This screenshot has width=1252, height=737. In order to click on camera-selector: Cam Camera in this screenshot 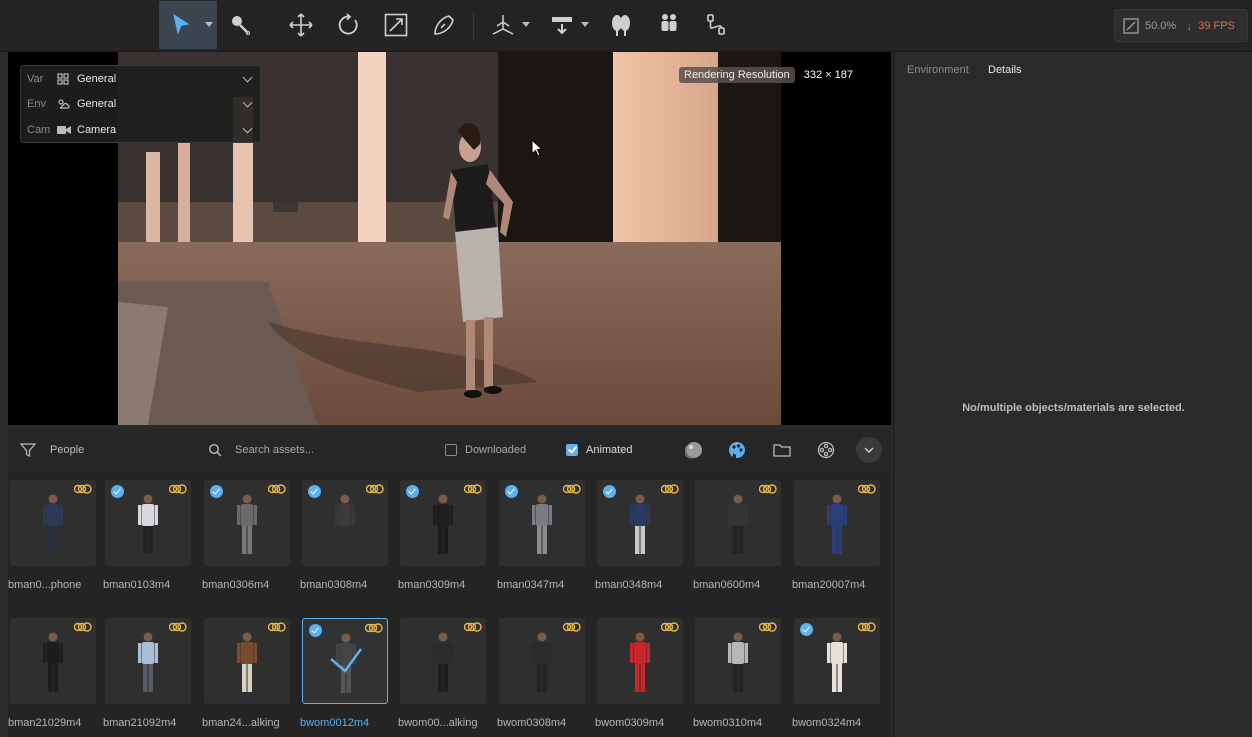, I will do `click(140, 130)`.